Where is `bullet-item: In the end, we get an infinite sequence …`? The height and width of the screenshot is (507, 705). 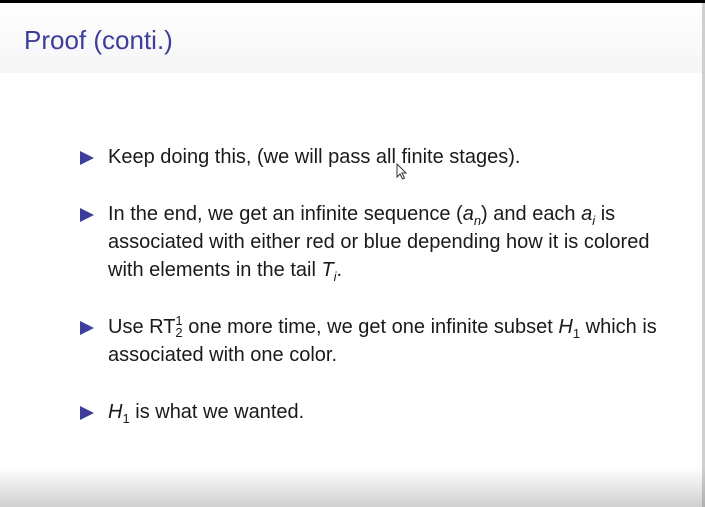 bullet-item: In the end, we get an infinite sequence … is located at coordinates (380, 242).